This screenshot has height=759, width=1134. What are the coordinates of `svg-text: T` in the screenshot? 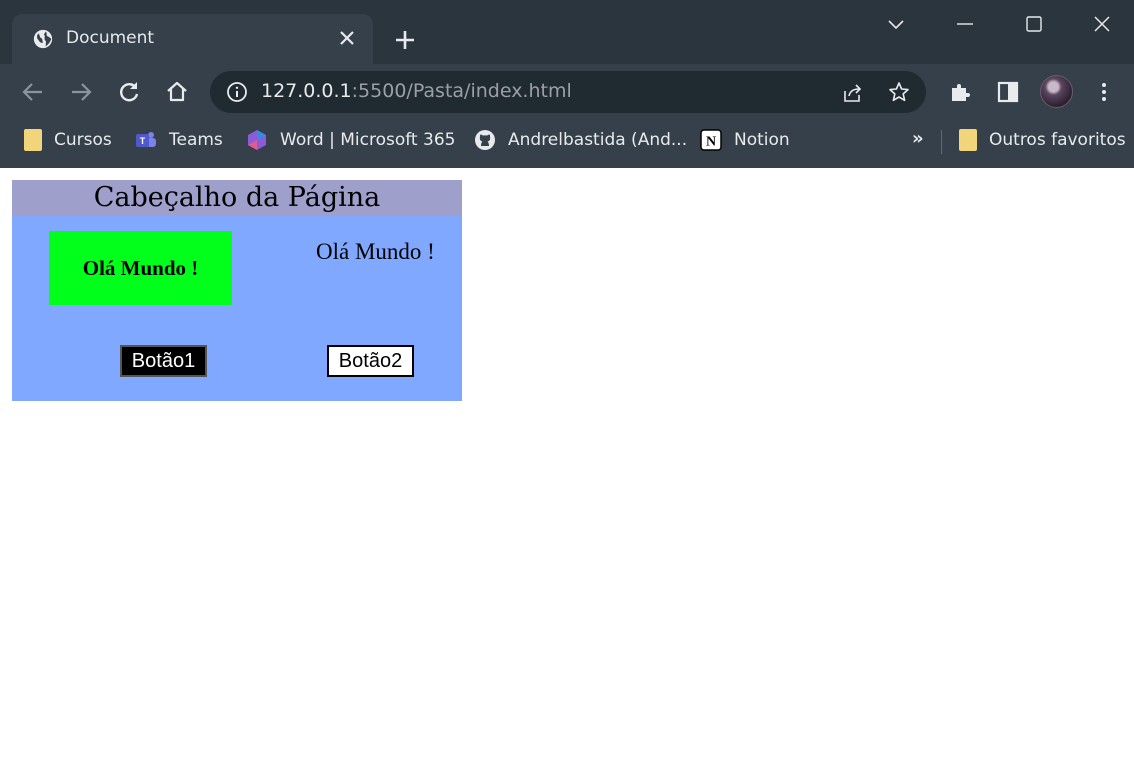 It's located at (143, 141).